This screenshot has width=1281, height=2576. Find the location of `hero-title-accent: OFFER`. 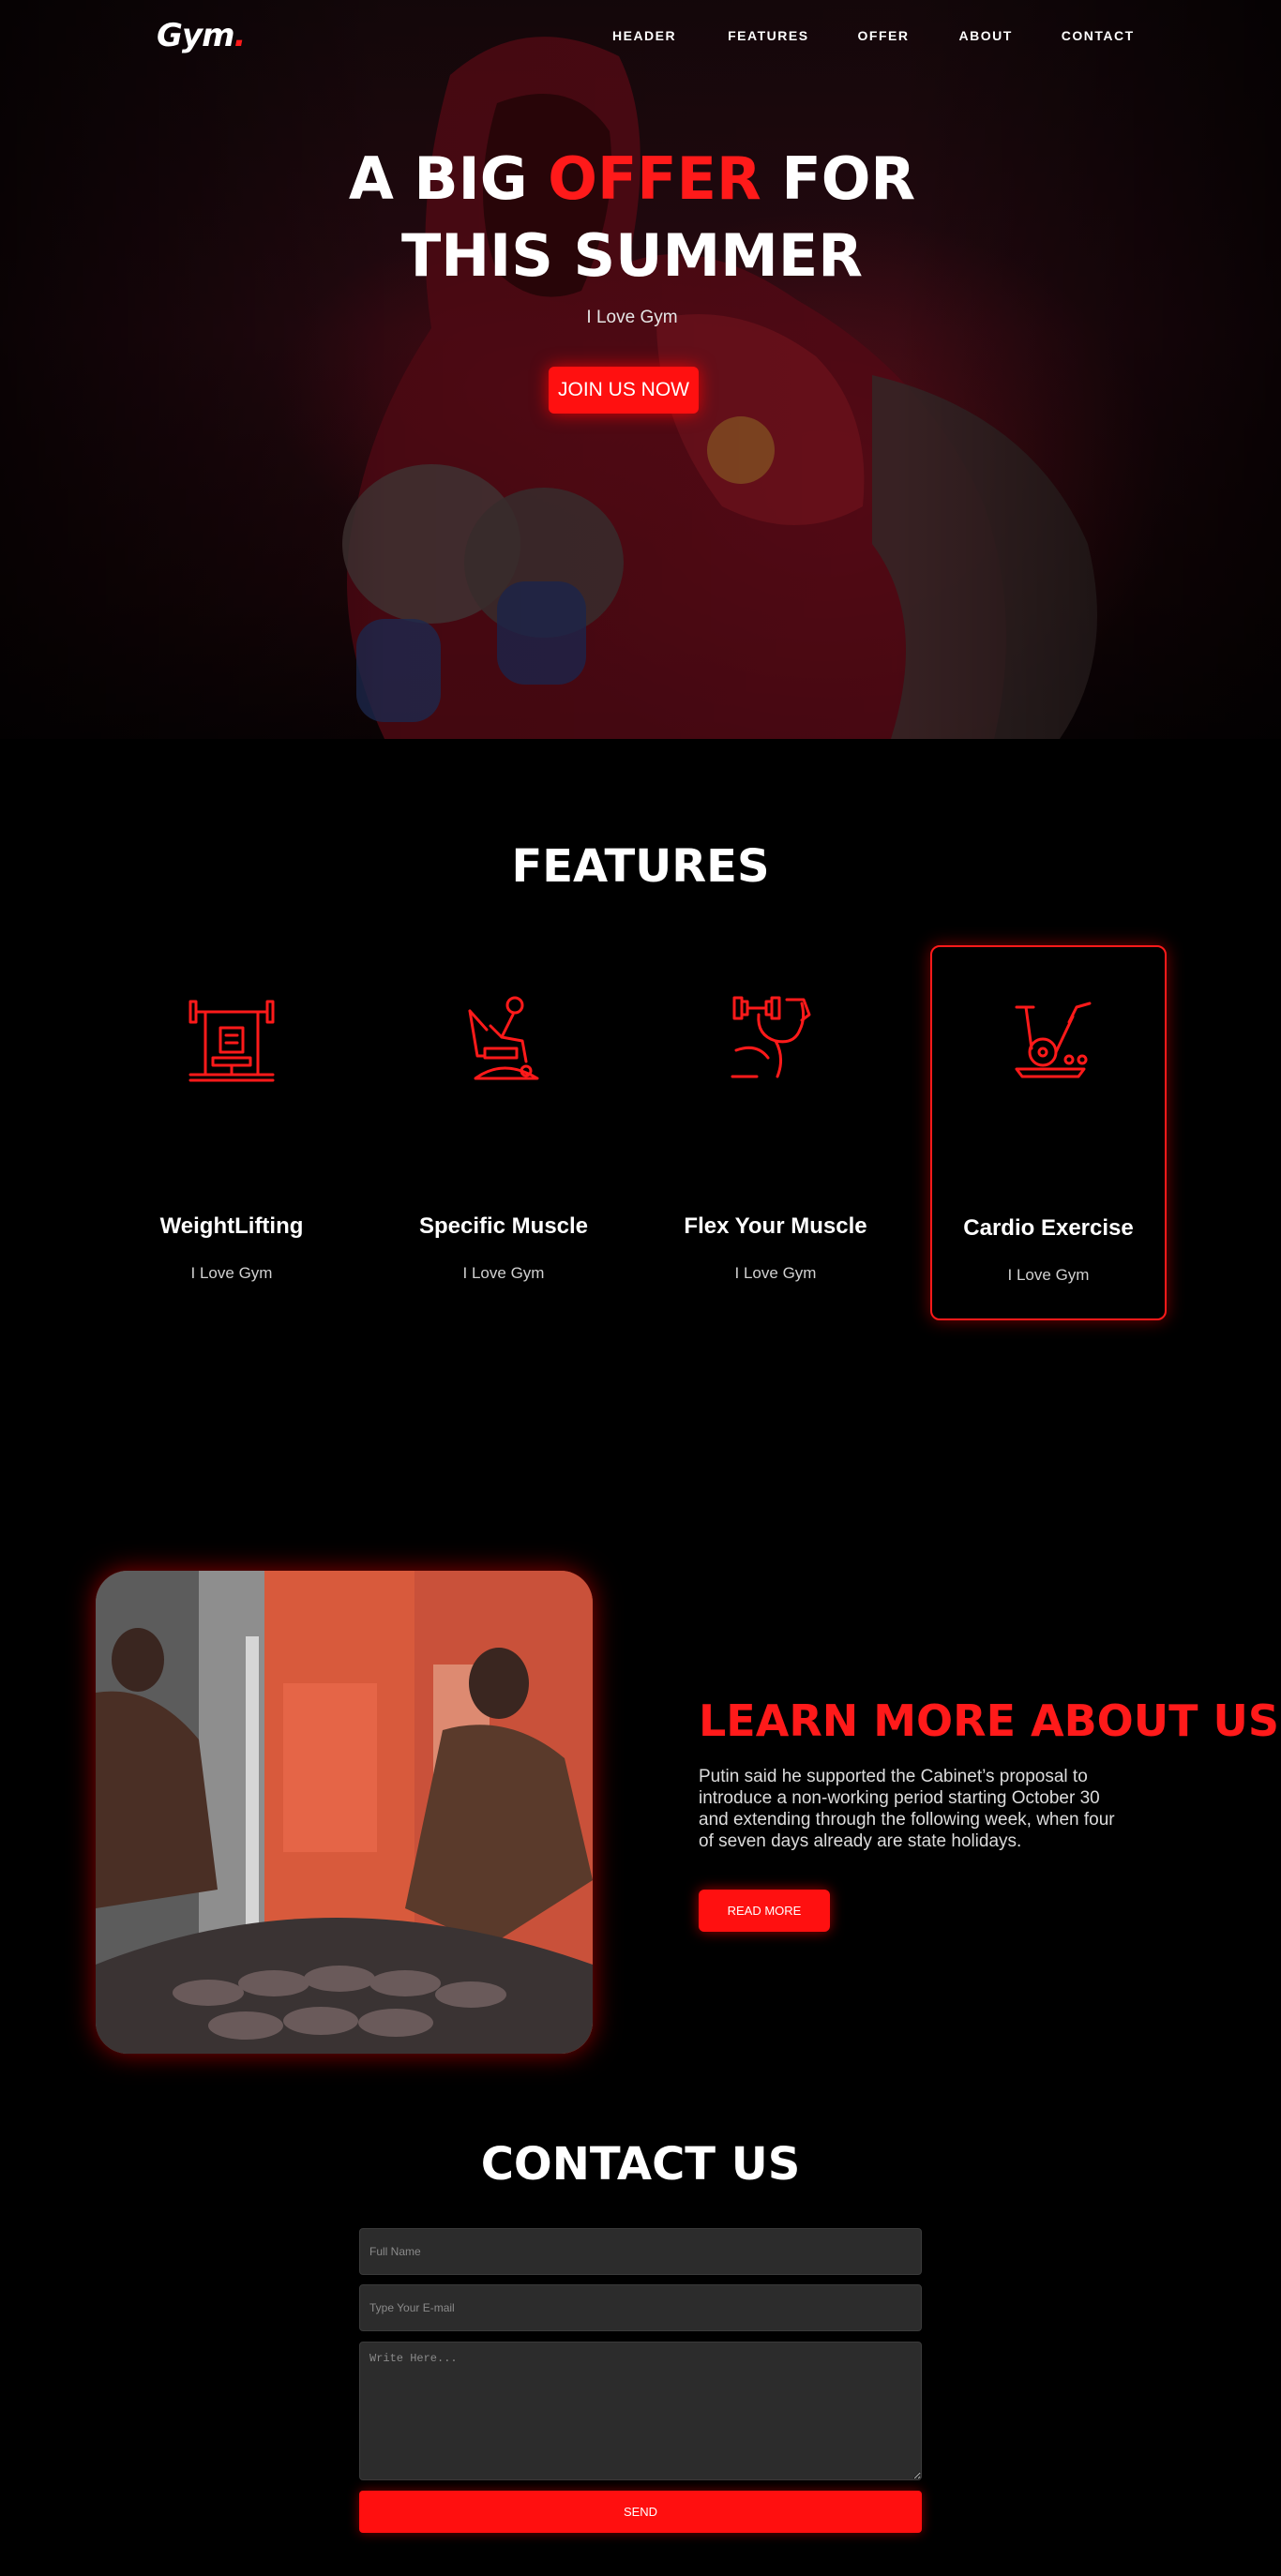

hero-title-accent: OFFER is located at coordinates (654, 178).